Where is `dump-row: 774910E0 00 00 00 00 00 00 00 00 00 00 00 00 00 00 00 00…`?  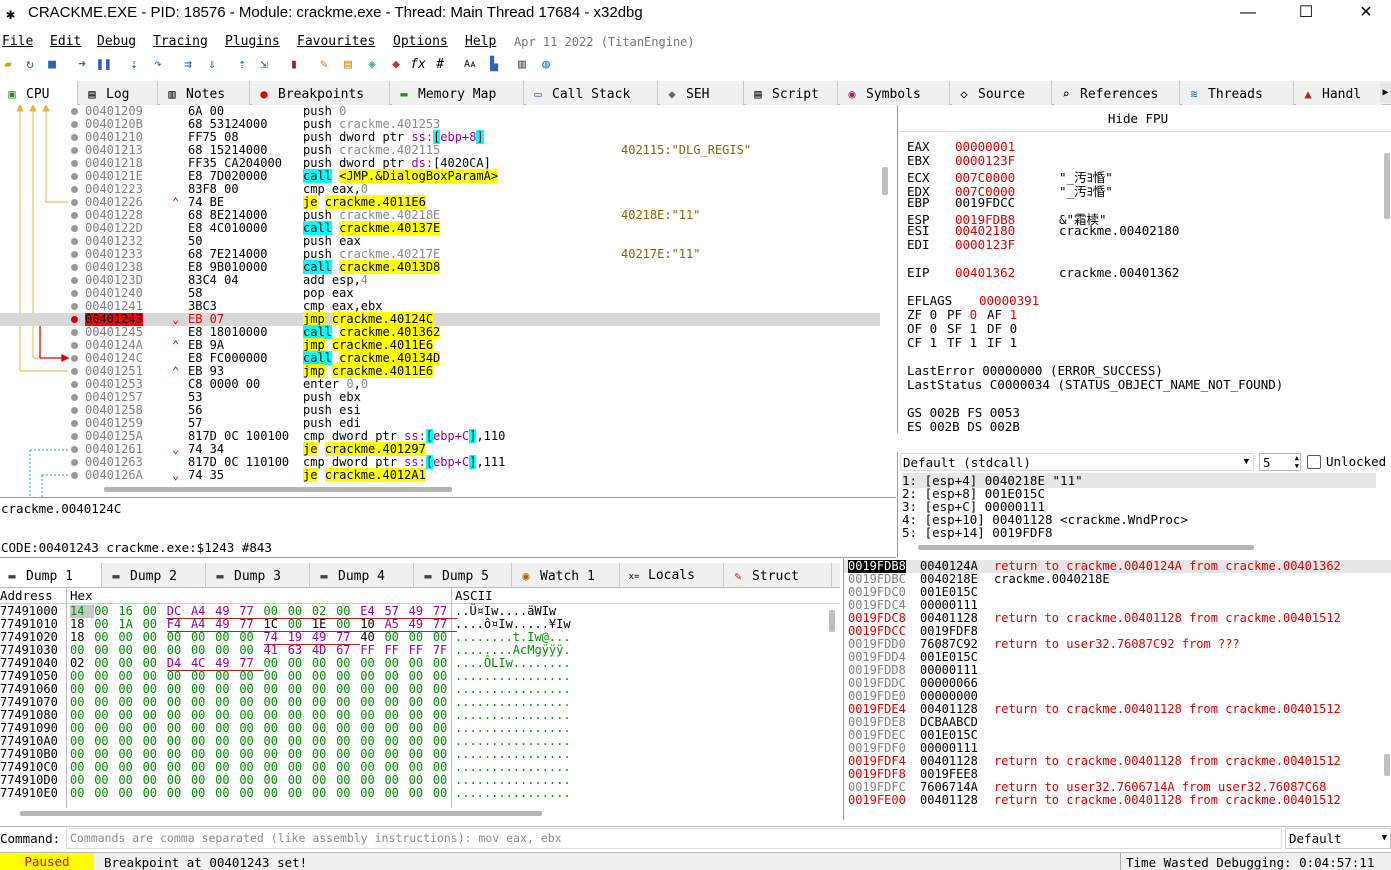 dump-row: 774910E0 00 00 00 00 00 00 00 00 00 00 00 00 00 00 00 00… is located at coordinates (420, 793).